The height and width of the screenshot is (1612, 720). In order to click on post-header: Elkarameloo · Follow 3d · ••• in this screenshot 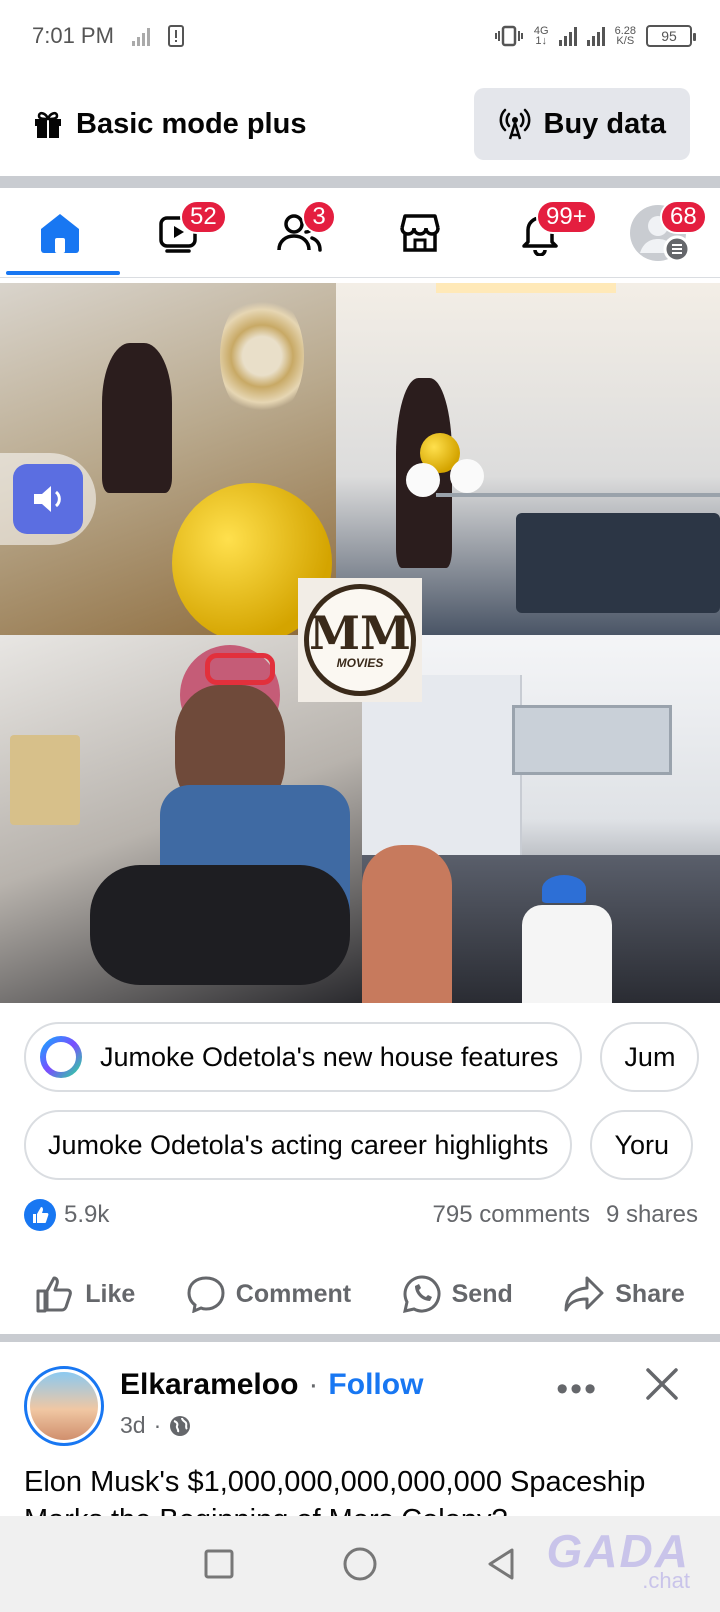, I will do `click(362, 1406)`.